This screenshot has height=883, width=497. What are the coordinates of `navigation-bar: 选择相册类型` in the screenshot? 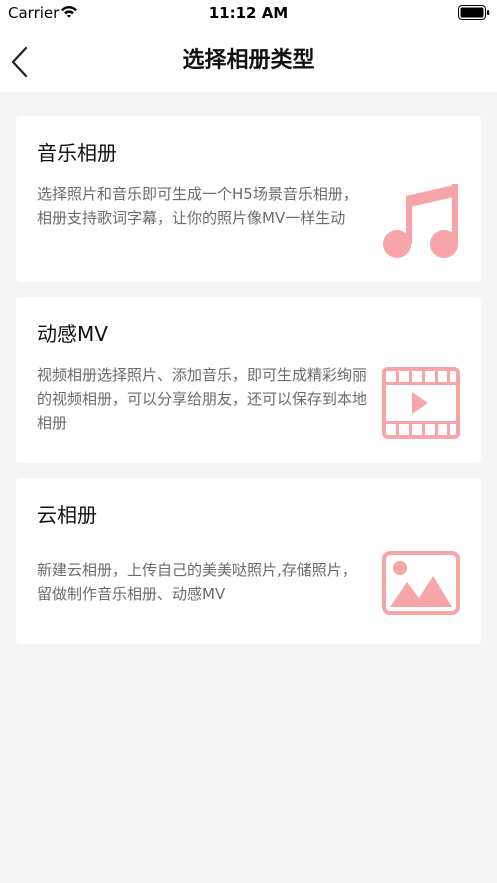 It's located at (248, 59).